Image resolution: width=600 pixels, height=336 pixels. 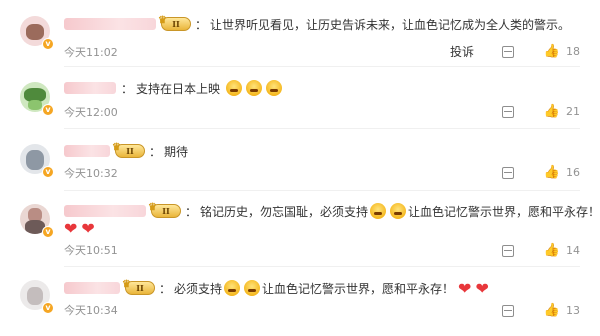 I want to click on comment-hearts: ❤ ❤, so click(x=79, y=228).